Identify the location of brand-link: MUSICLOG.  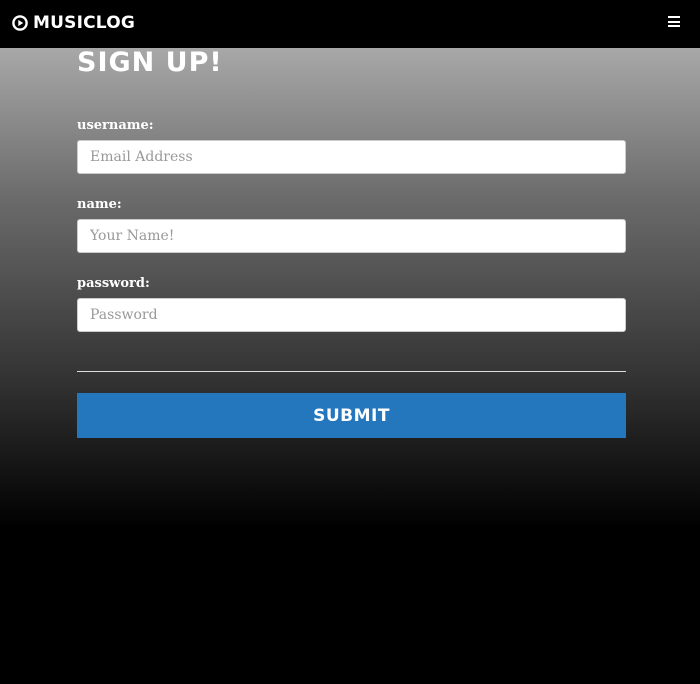
(73, 23).